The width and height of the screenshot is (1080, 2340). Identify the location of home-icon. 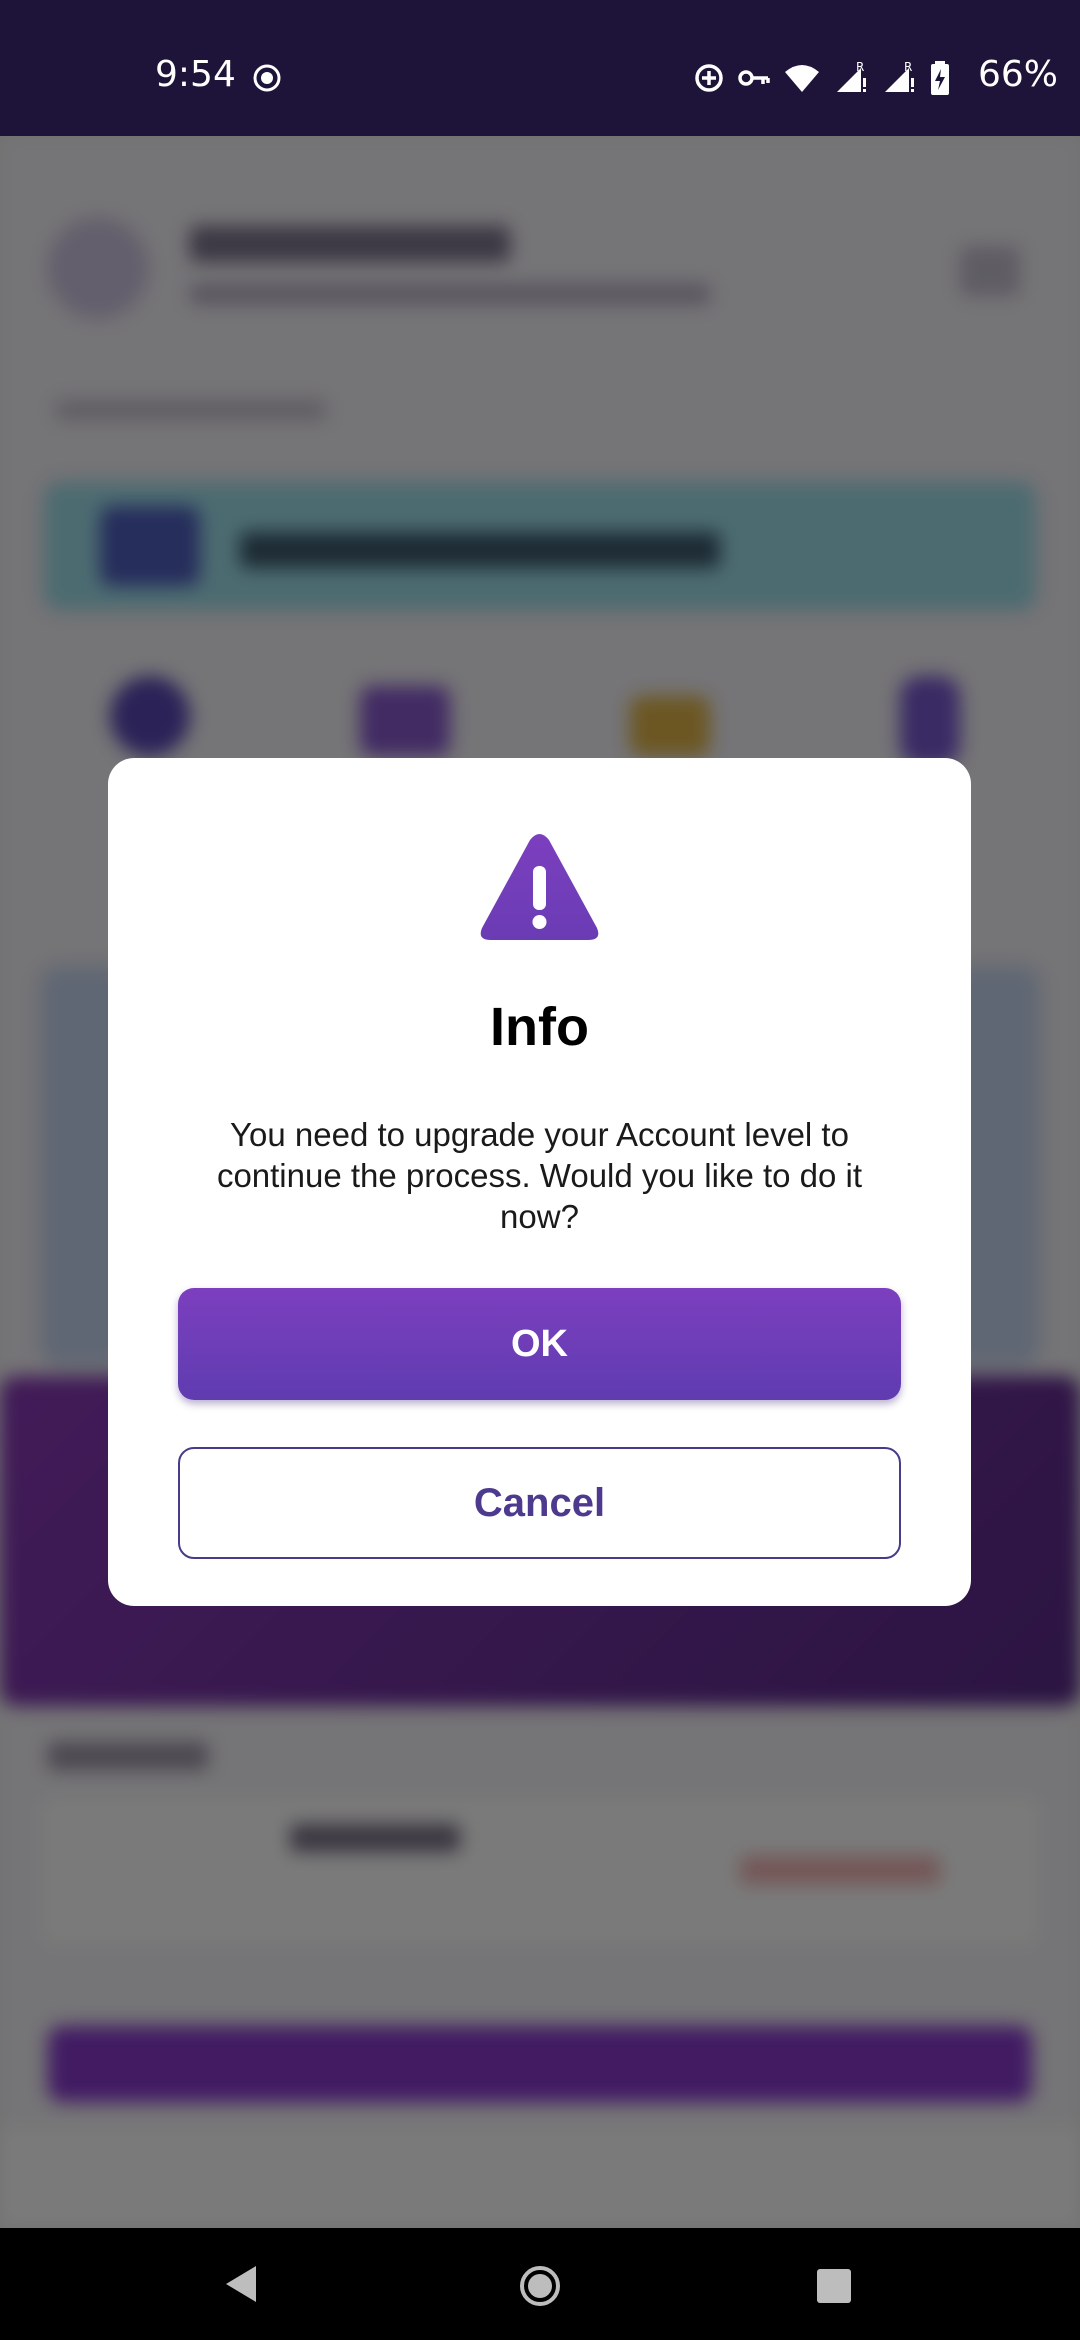
(540, 2288).